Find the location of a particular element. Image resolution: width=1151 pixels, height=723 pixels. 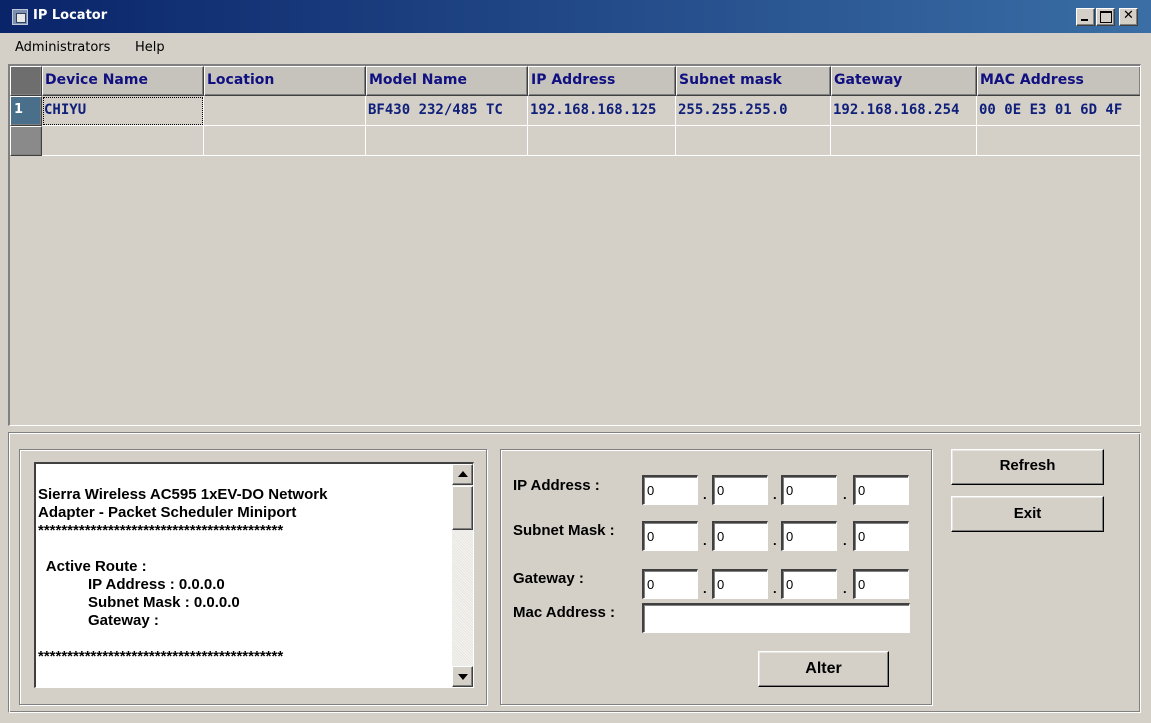

gateway-octet-1-input: 0 is located at coordinates (670, 584).